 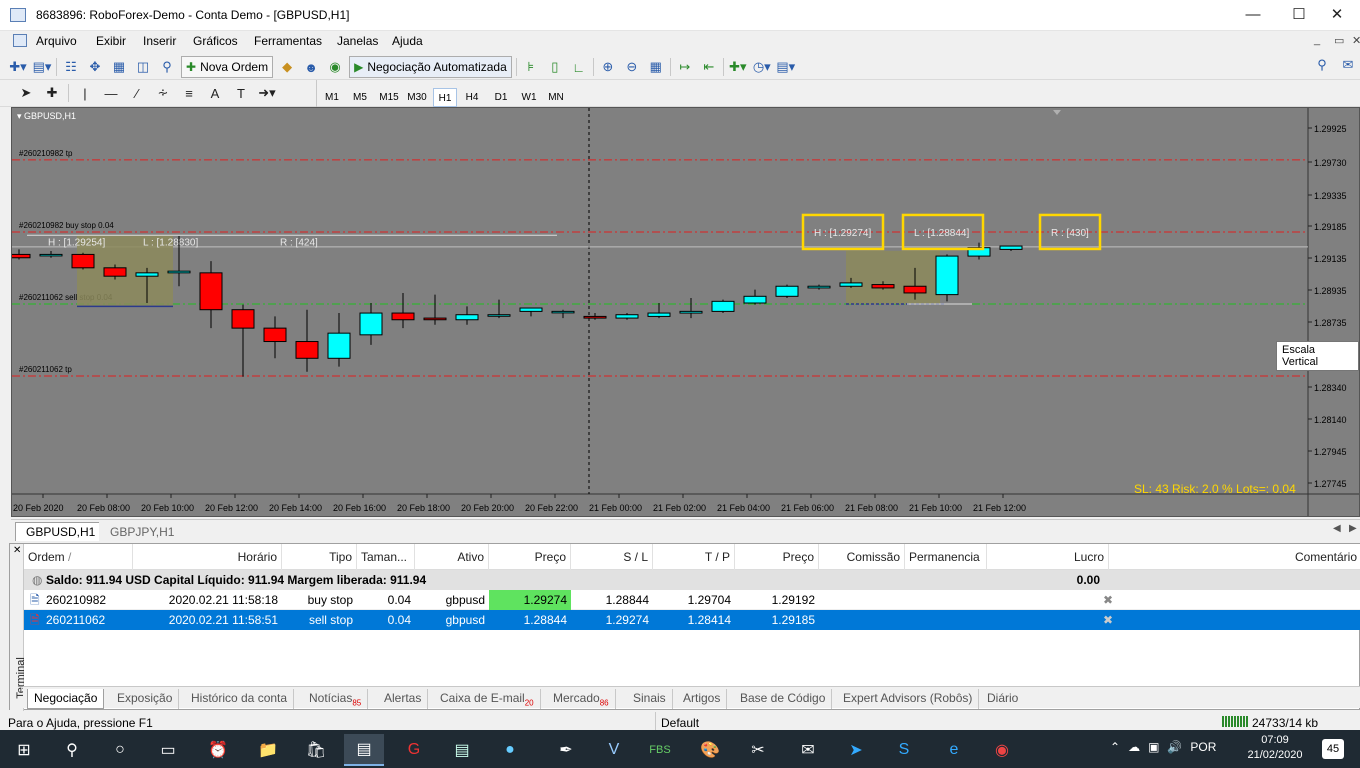 What do you see at coordinates (241, 93) in the screenshot?
I see `text-label-icon: T` at bounding box center [241, 93].